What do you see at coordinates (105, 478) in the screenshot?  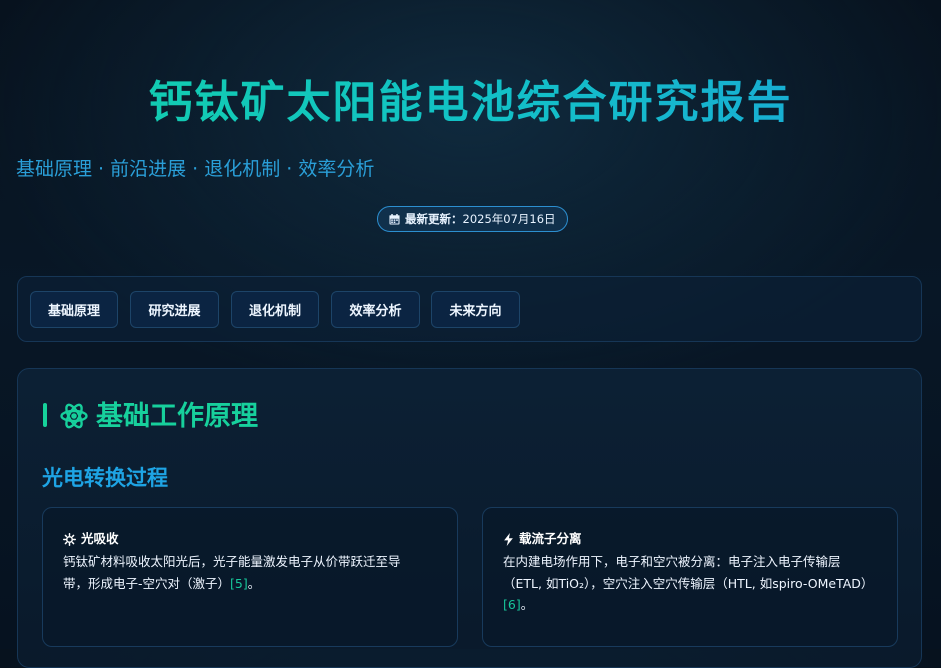 I see `subsection-title: 光电转换过程` at bounding box center [105, 478].